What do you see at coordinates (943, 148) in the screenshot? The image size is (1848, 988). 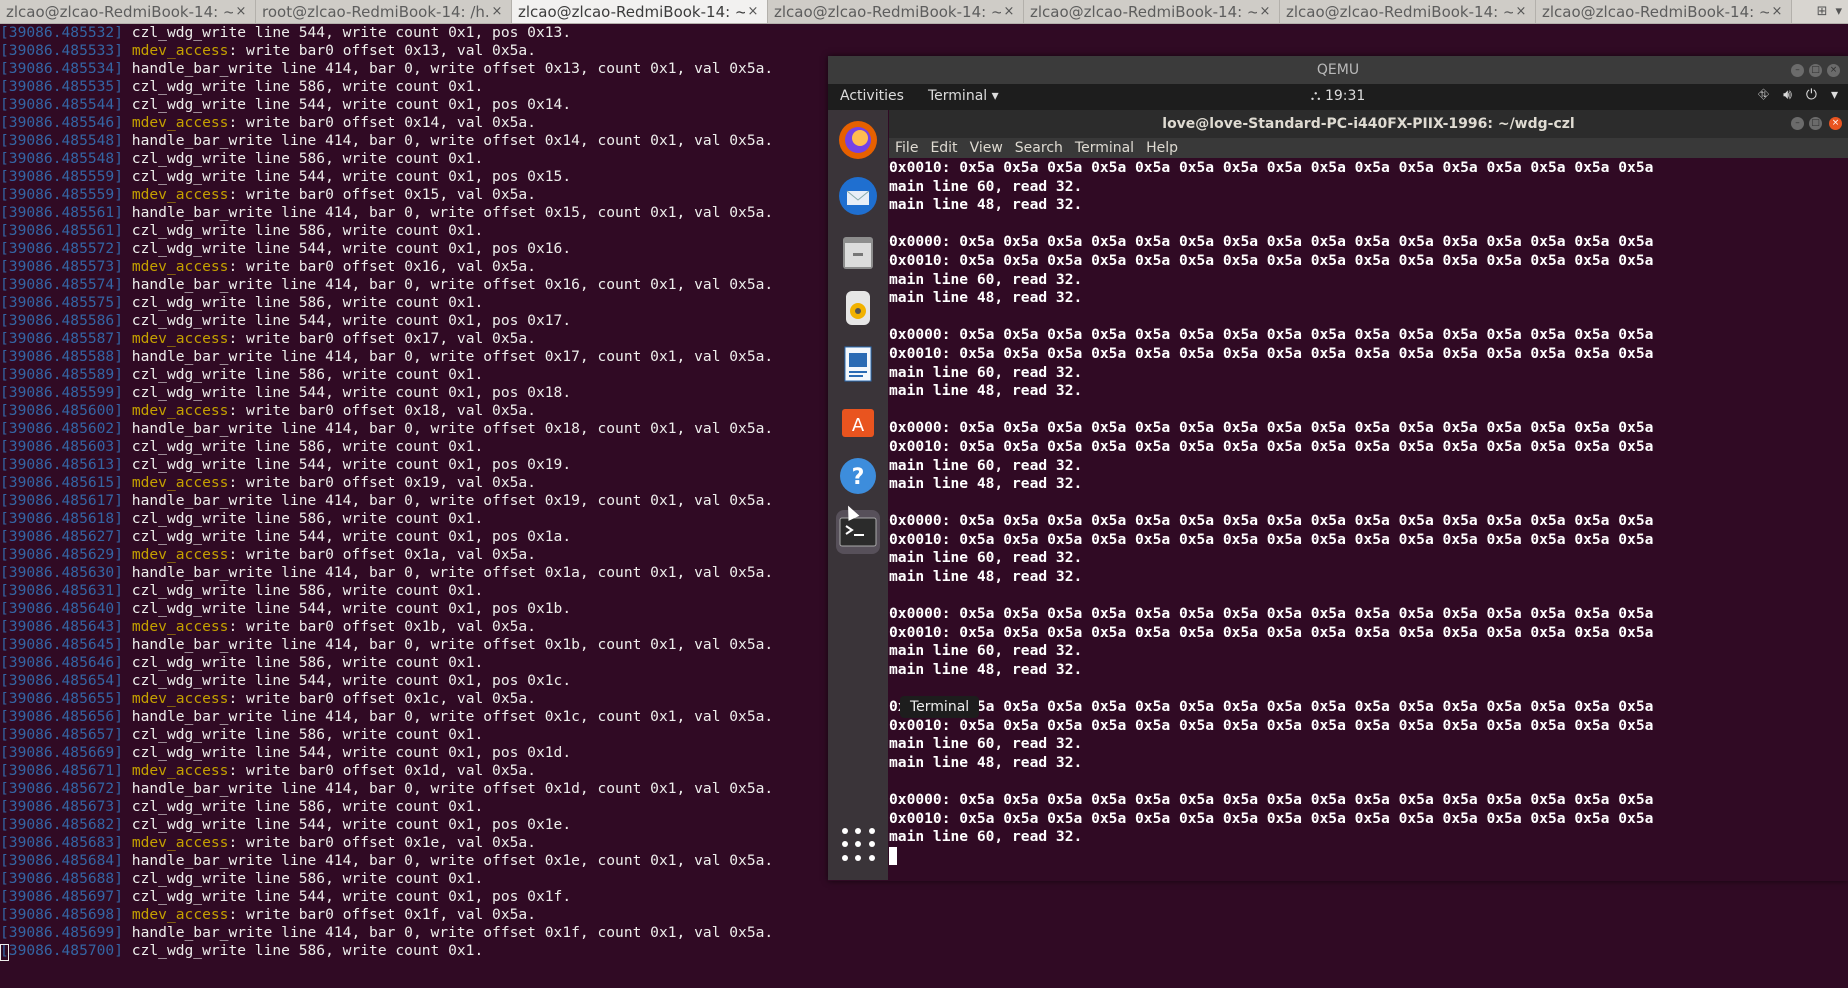 I see `menu-edit: Edit` at bounding box center [943, 148].